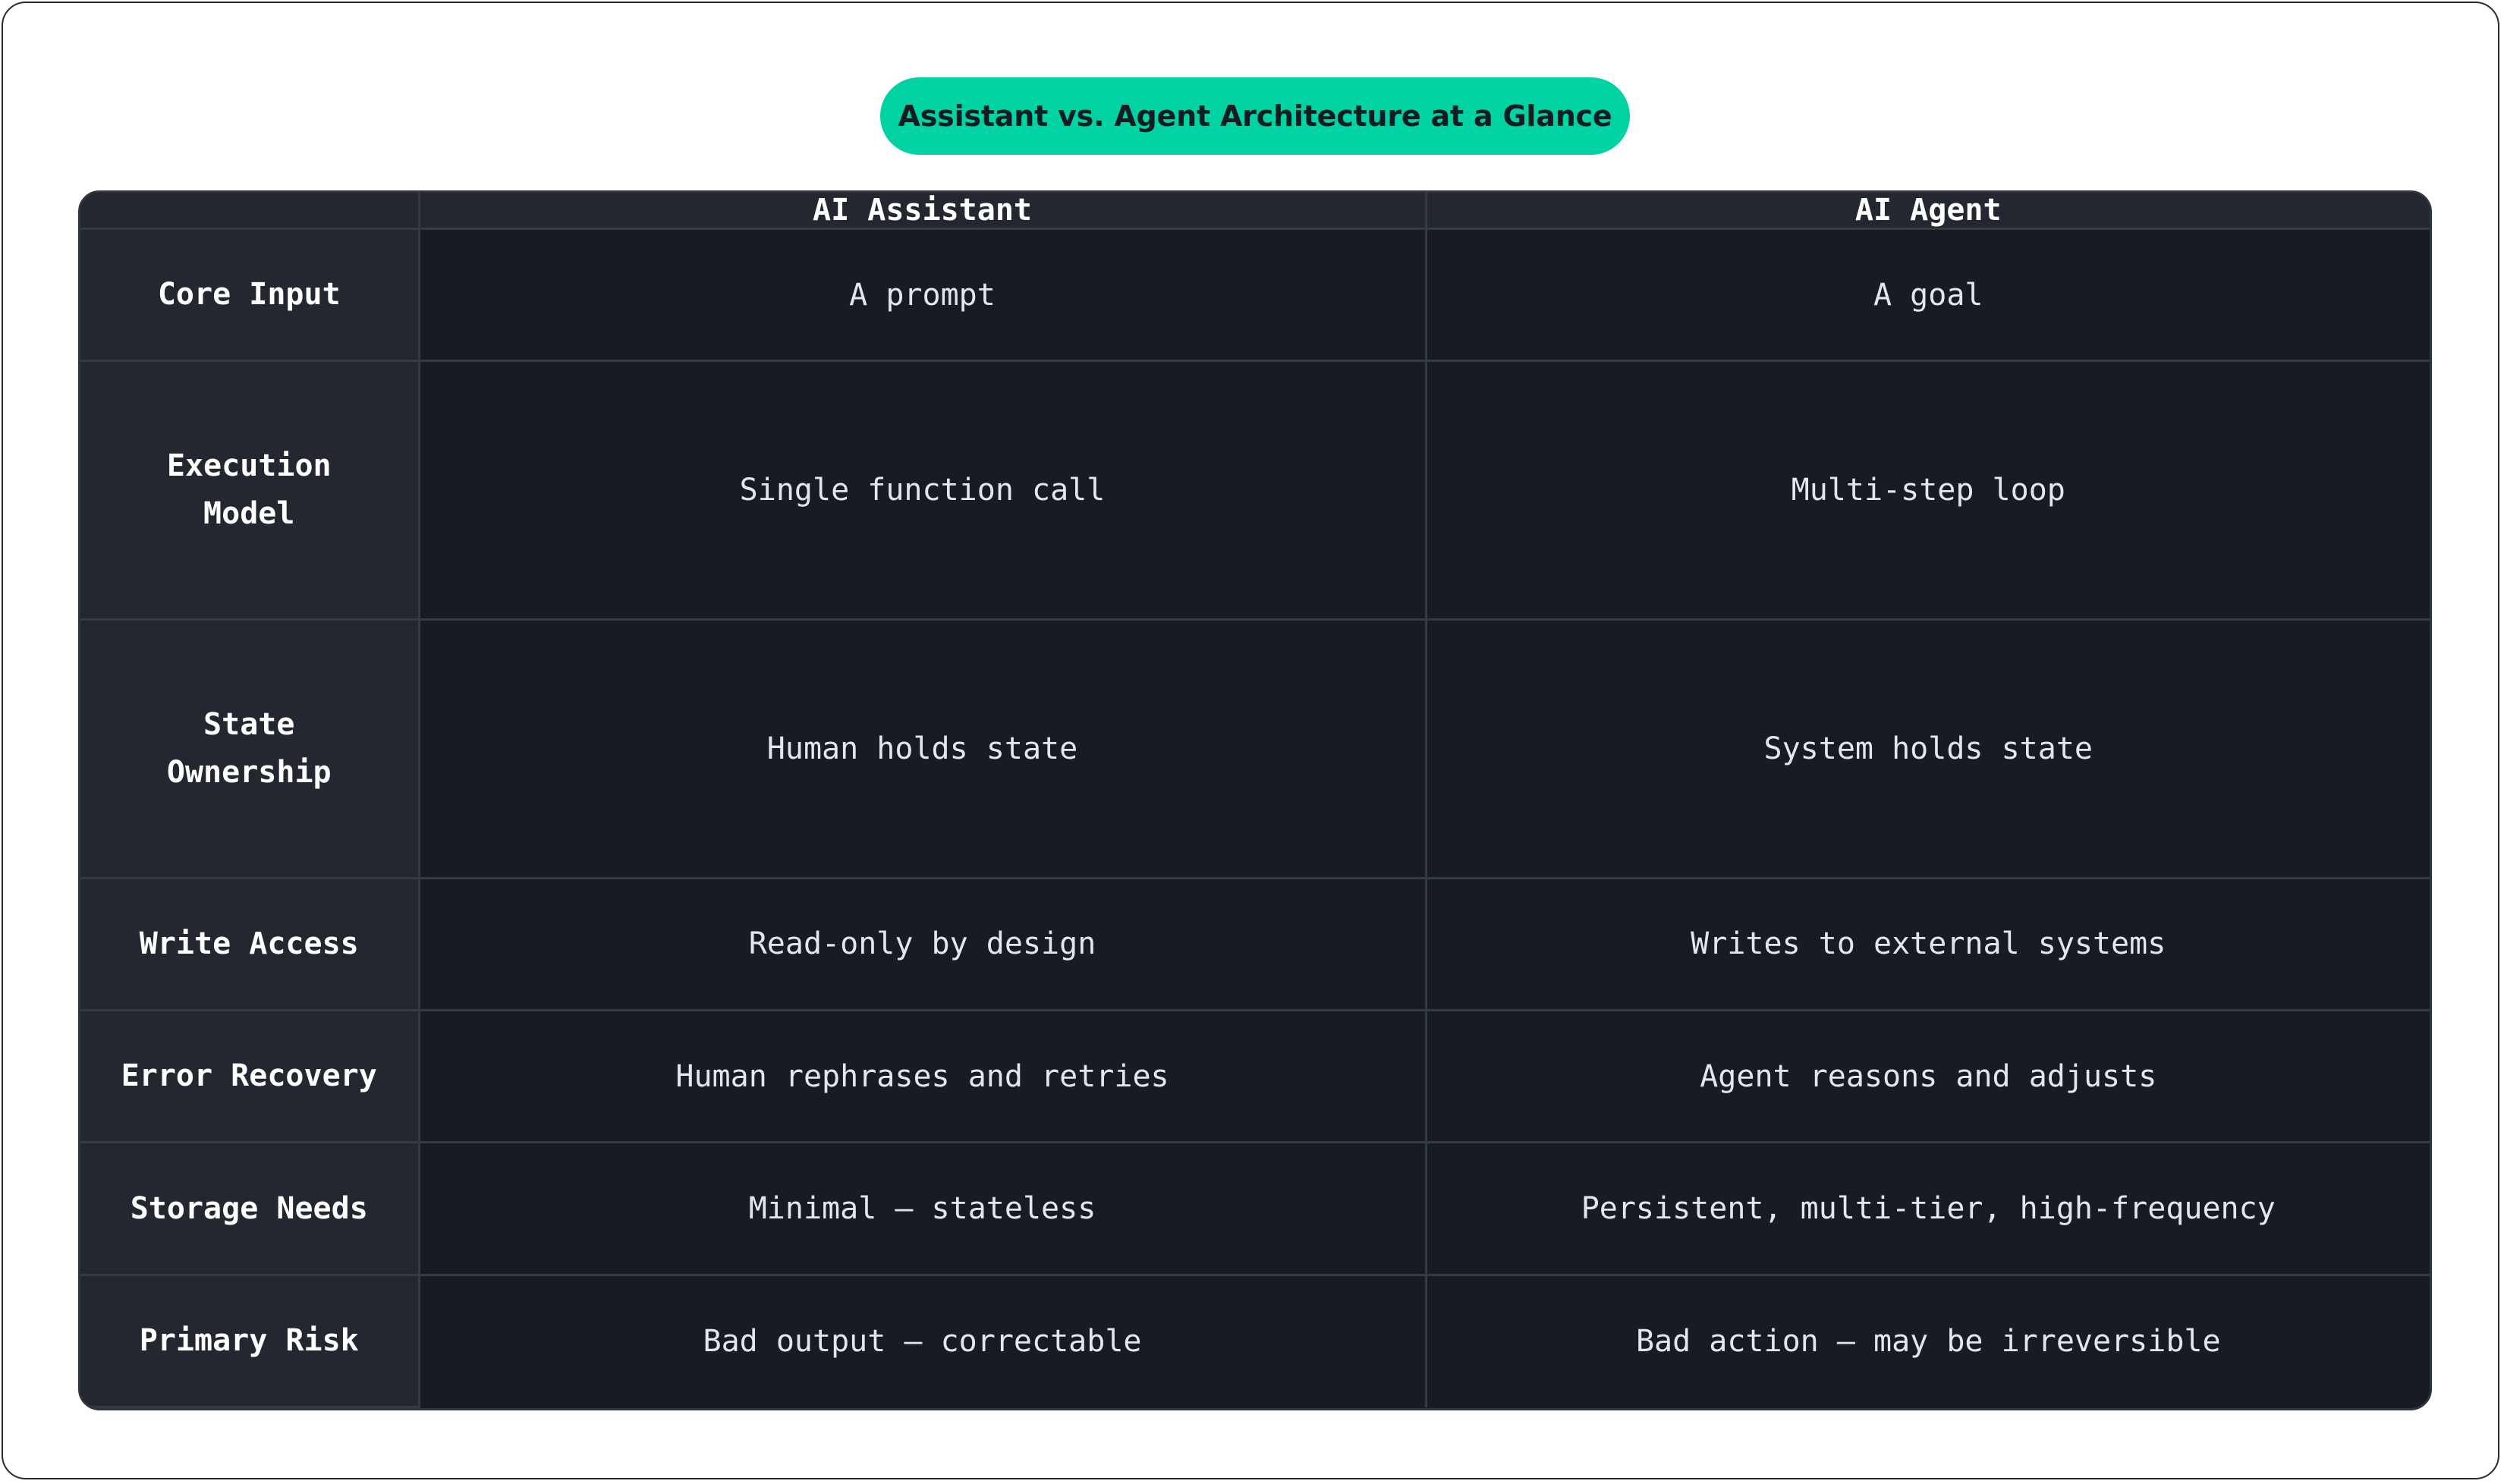 This screenshot has width=2504, height=1484. I want to click on assistant-cell: Bad output — correctable, so click(923, 1341).